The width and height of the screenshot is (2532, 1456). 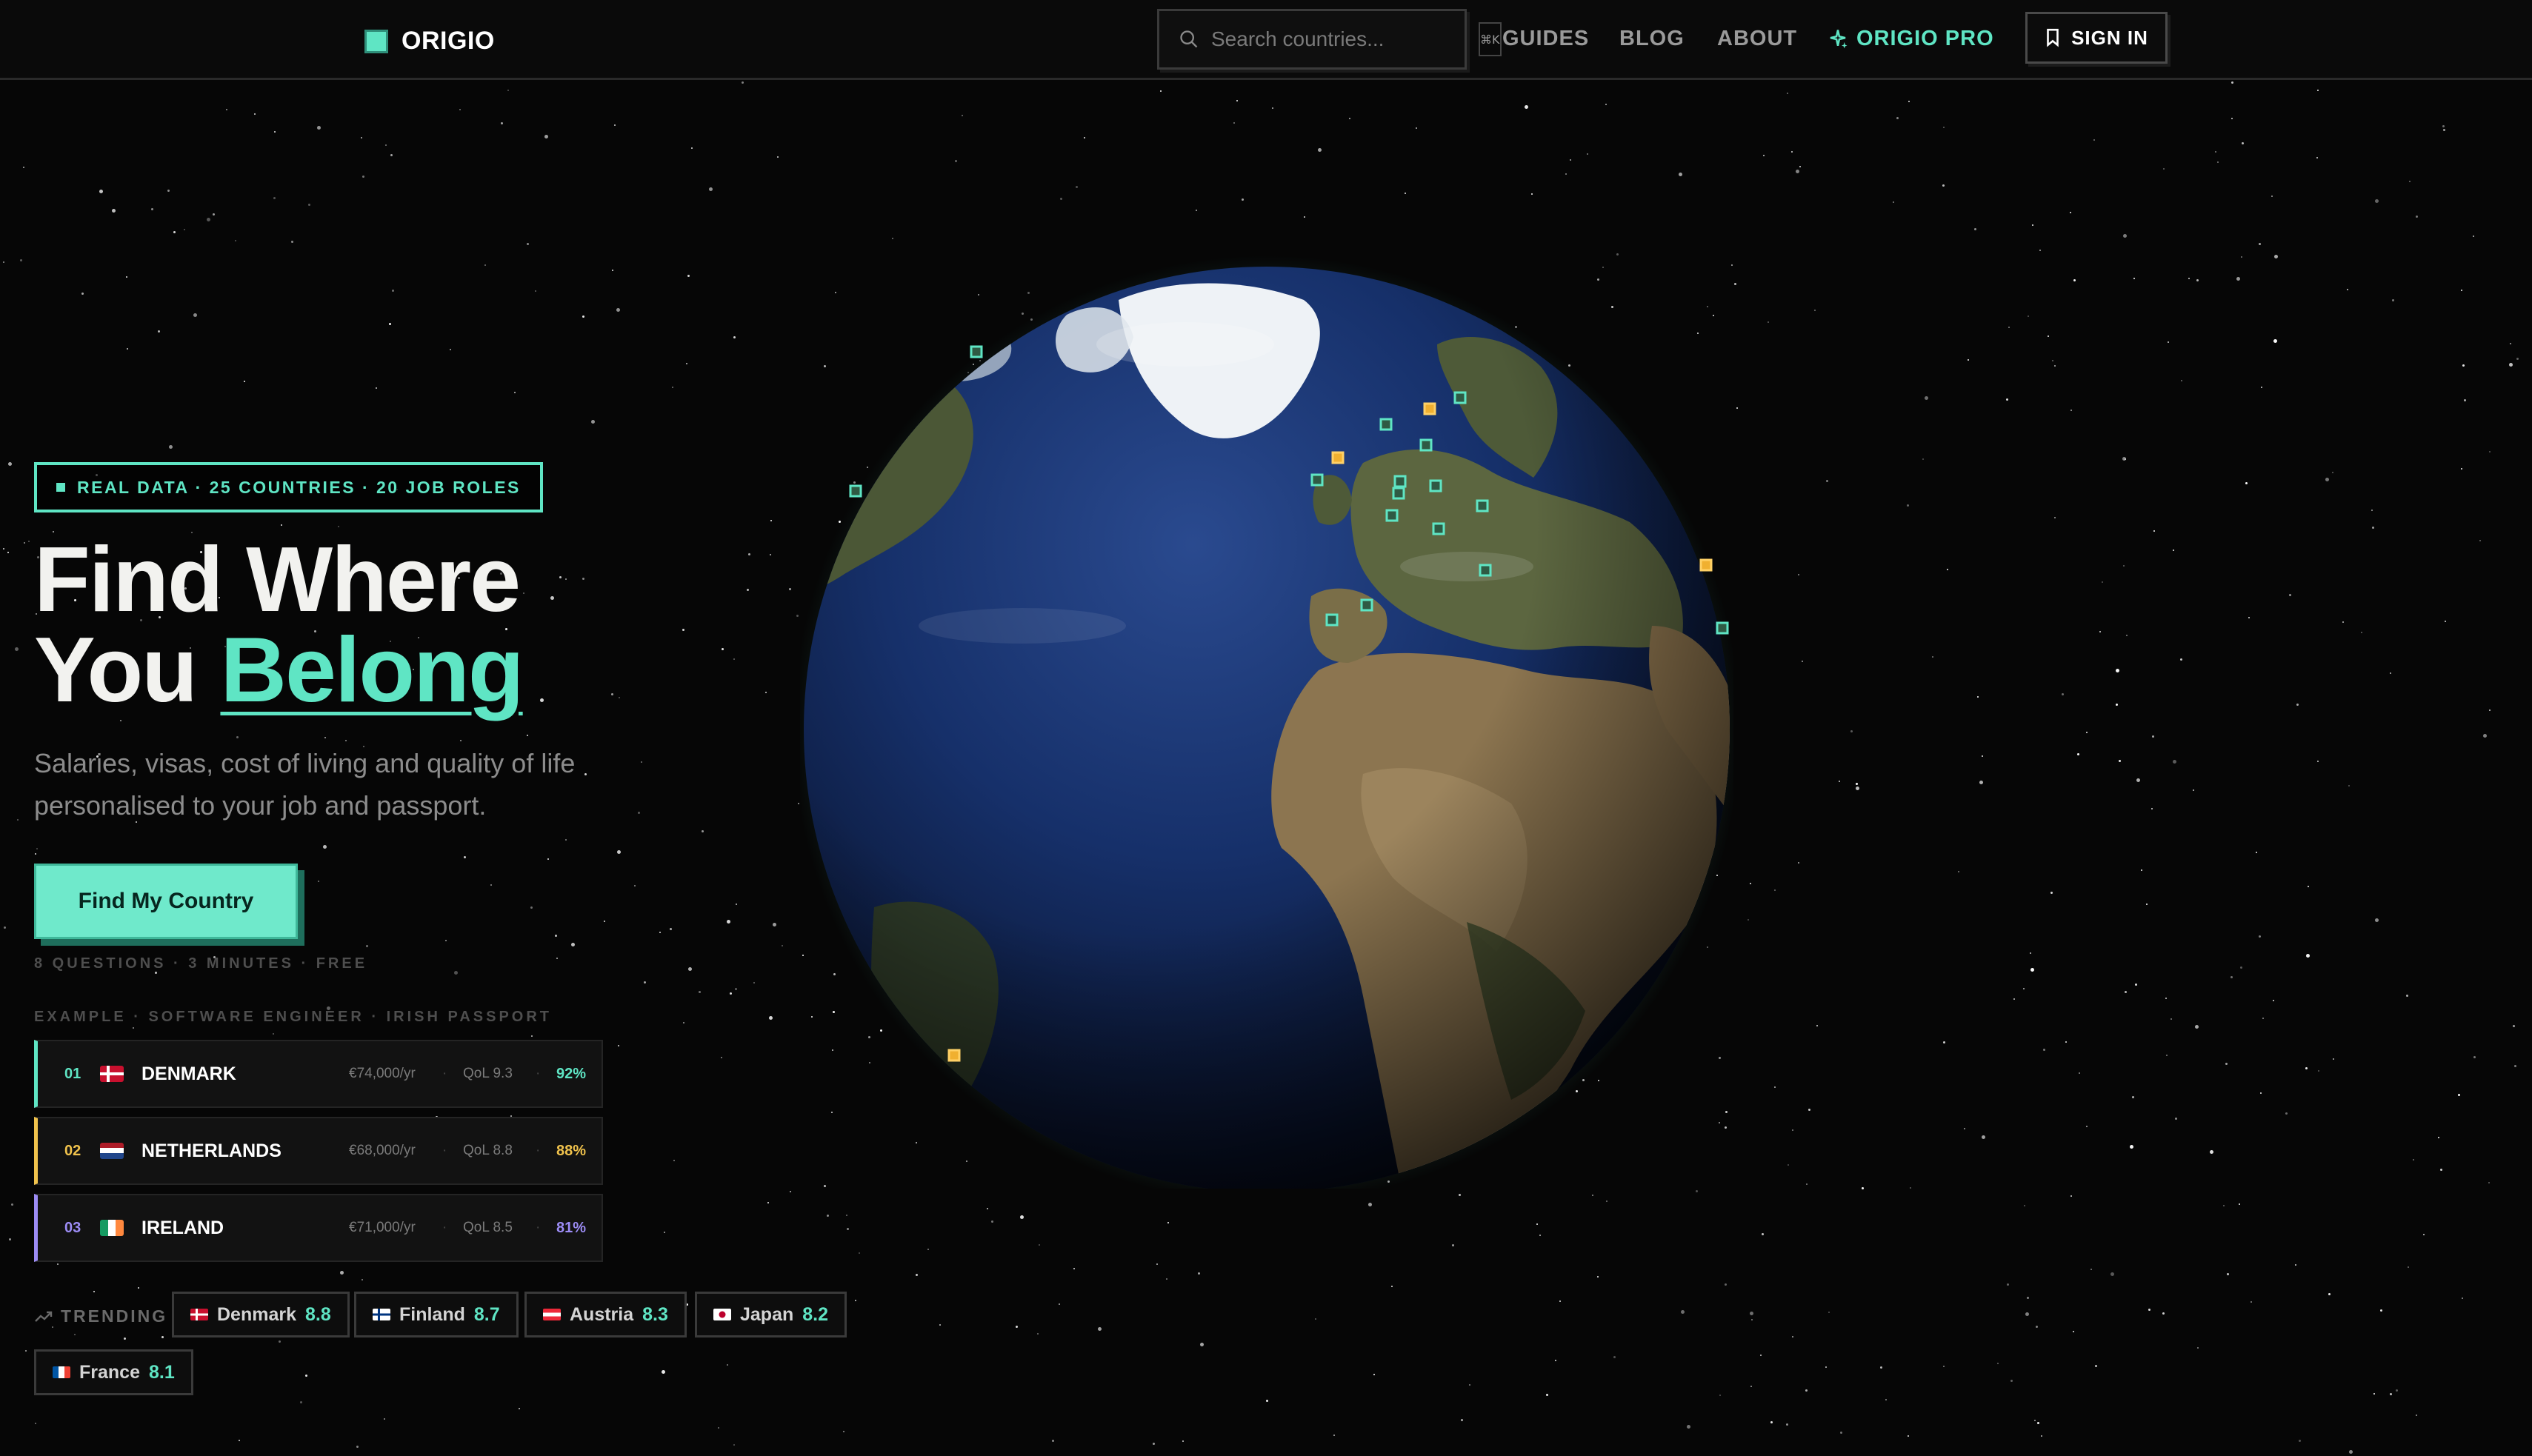 What do you see at coordinates (1490, 39) in the screenshot?
I see `keyboard-shortcut-hint: ⌘K` at bounding box center [1490, 39].